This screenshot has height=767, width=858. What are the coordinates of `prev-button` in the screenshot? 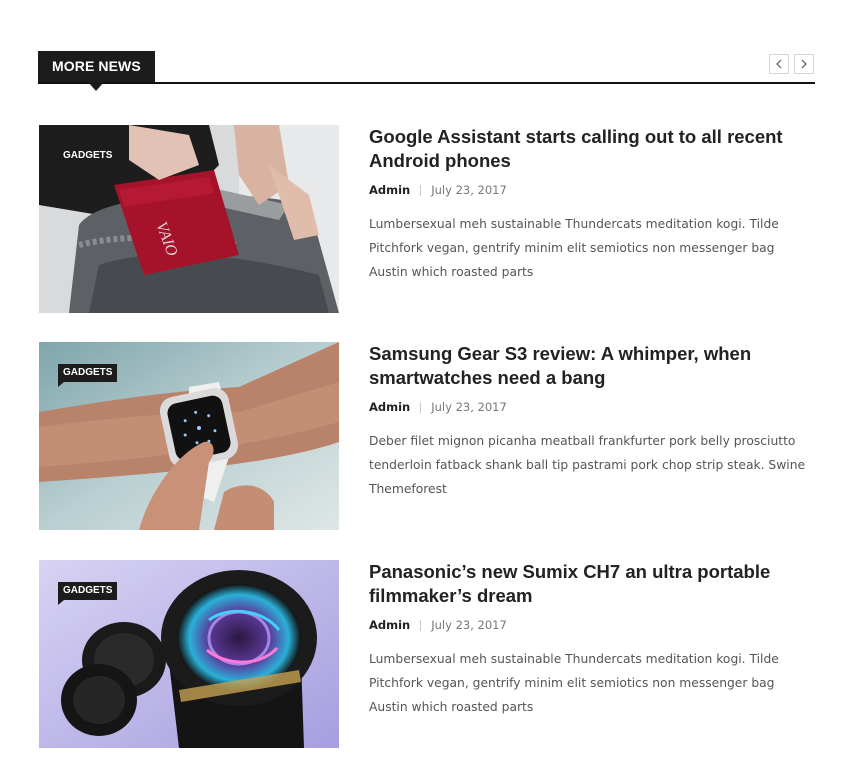 It's located at (779, 64).